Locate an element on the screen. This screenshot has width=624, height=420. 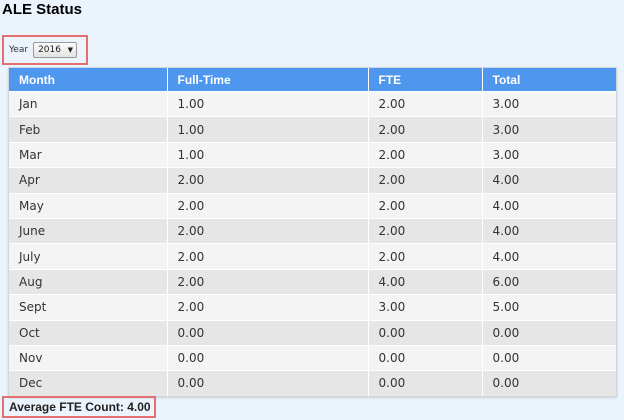
total-cell: 6.00 is located at coordinates (549, 281).